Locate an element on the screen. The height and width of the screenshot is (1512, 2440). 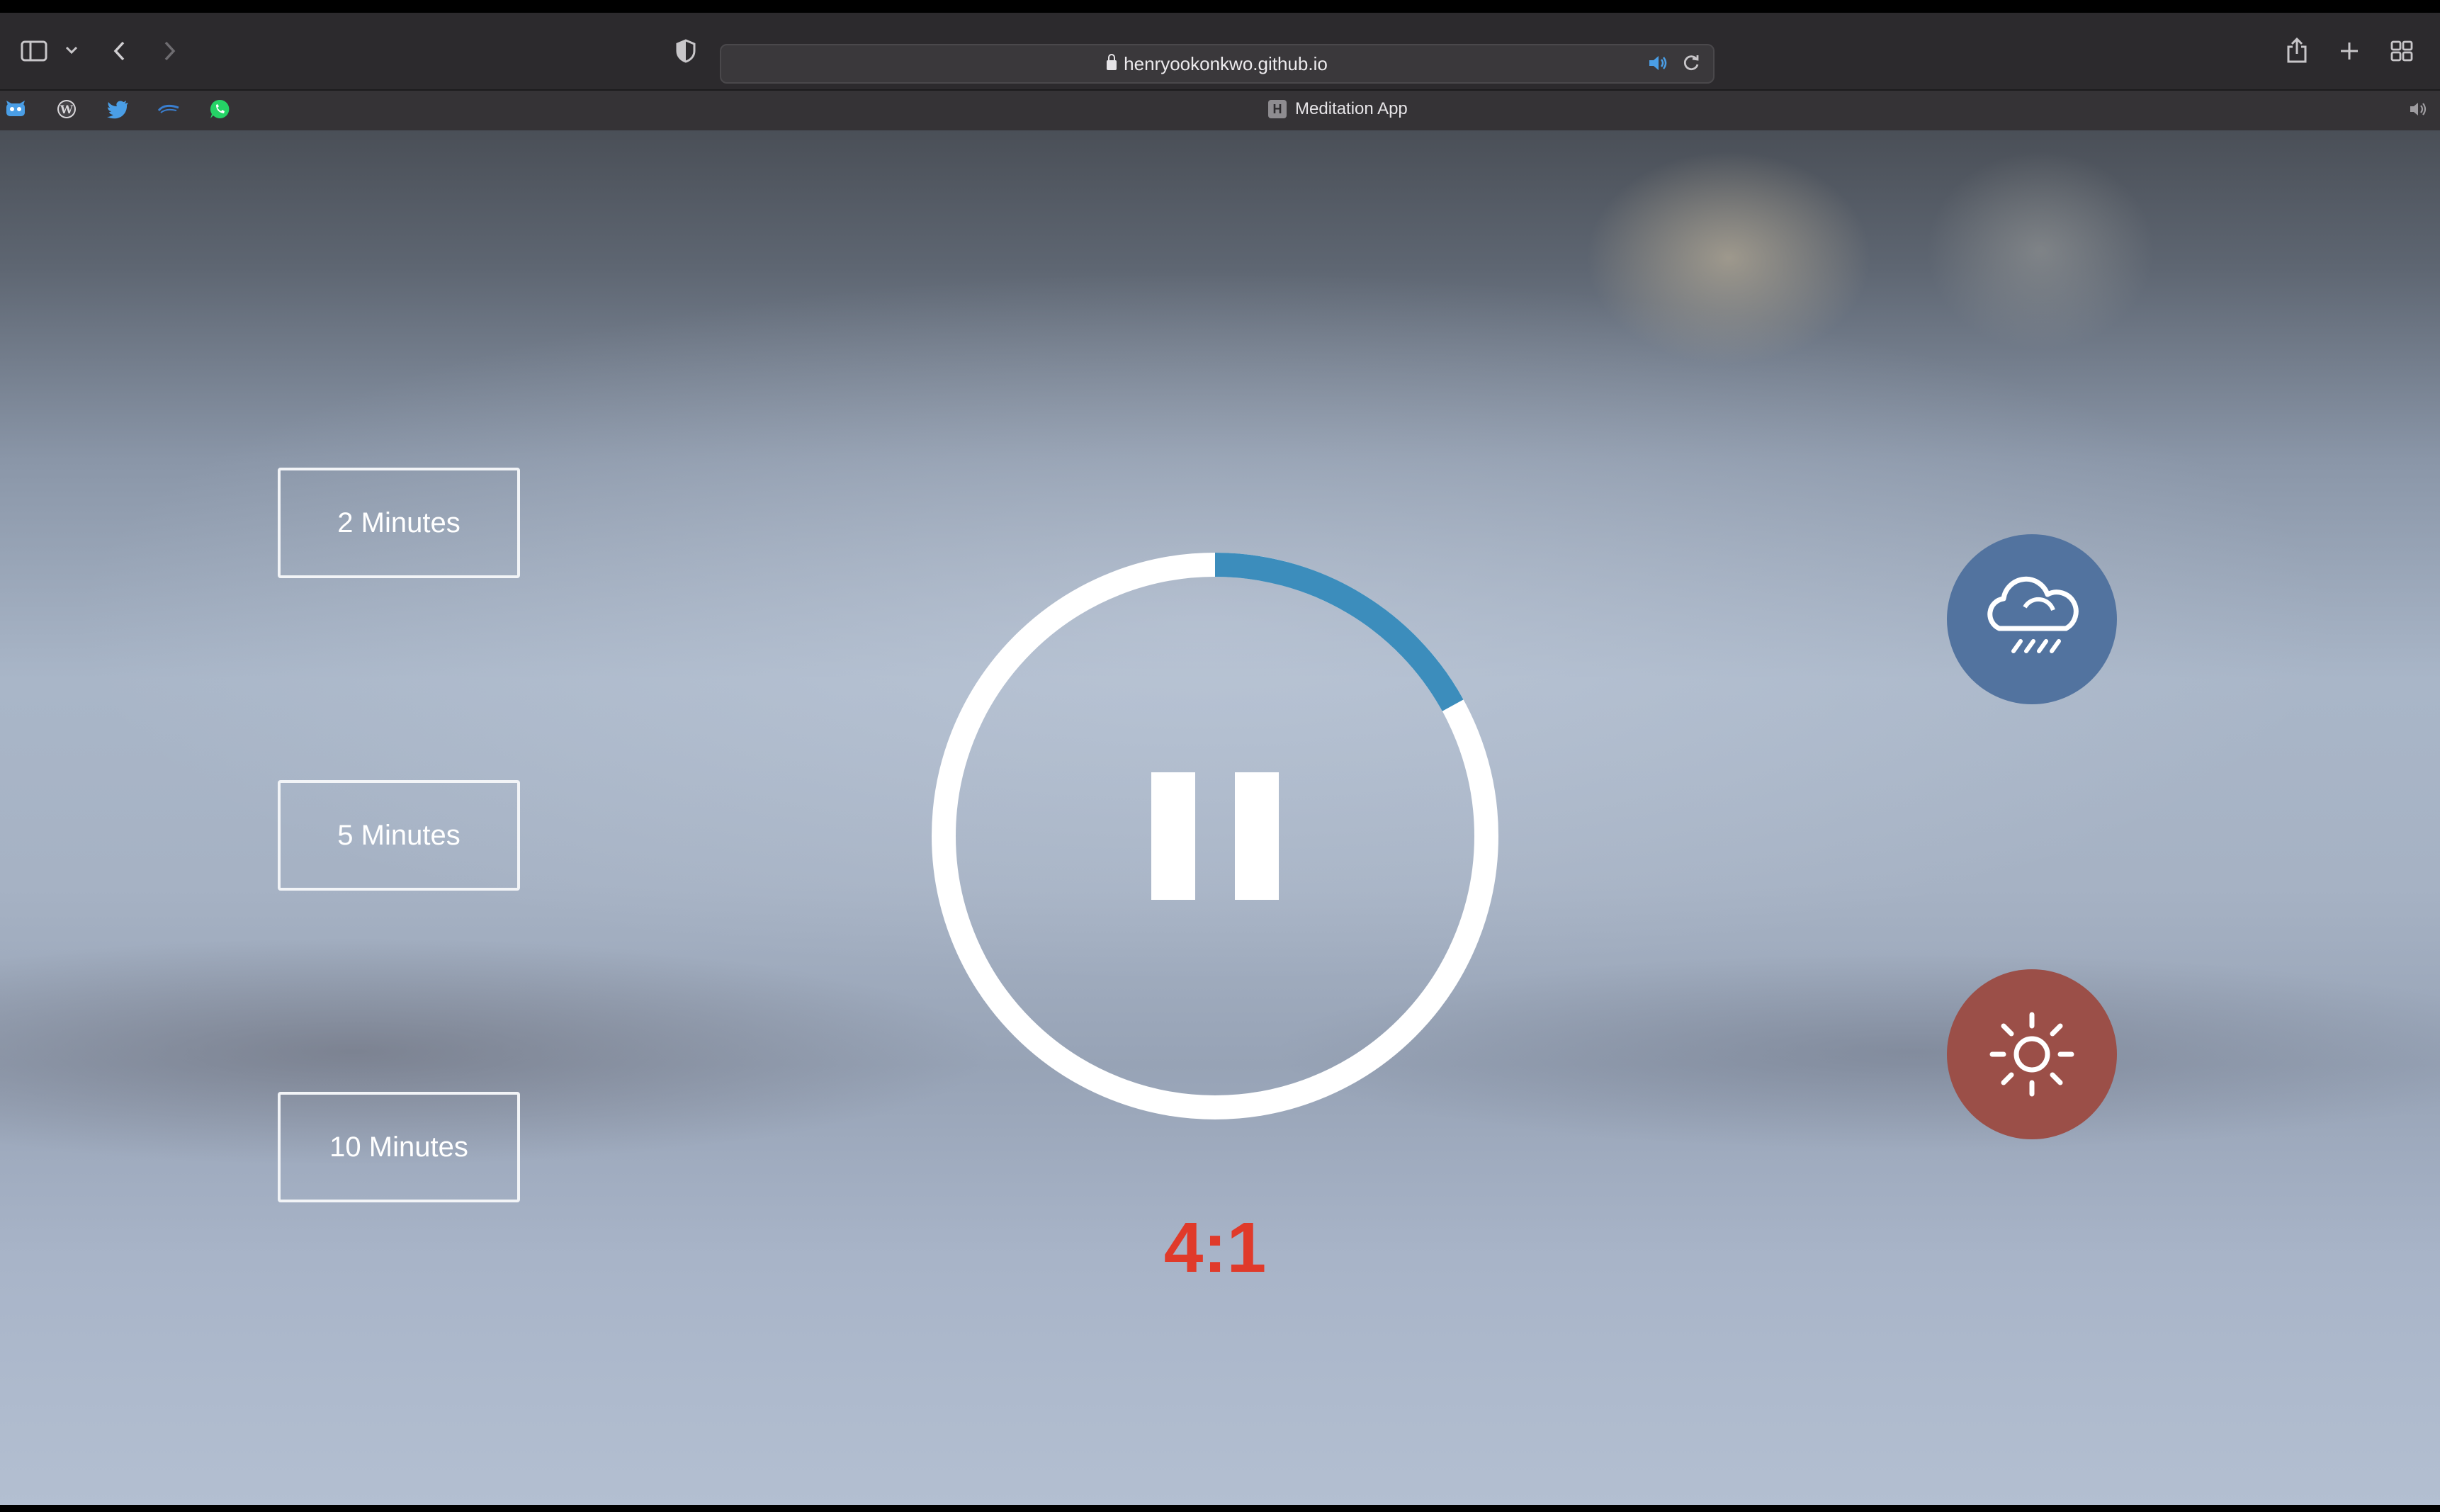
whatsapp-icon is located at coordinates (219, 109).